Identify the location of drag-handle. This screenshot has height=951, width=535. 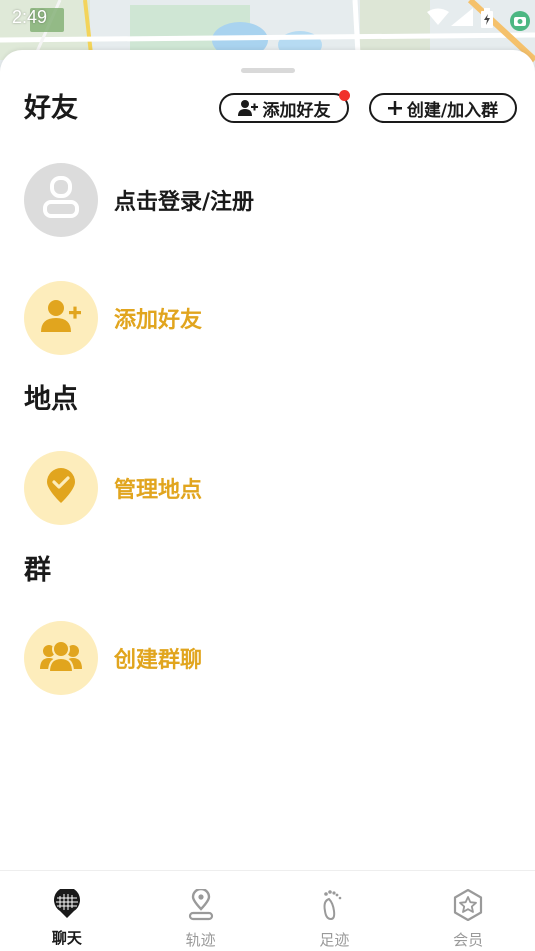
(268, 70).